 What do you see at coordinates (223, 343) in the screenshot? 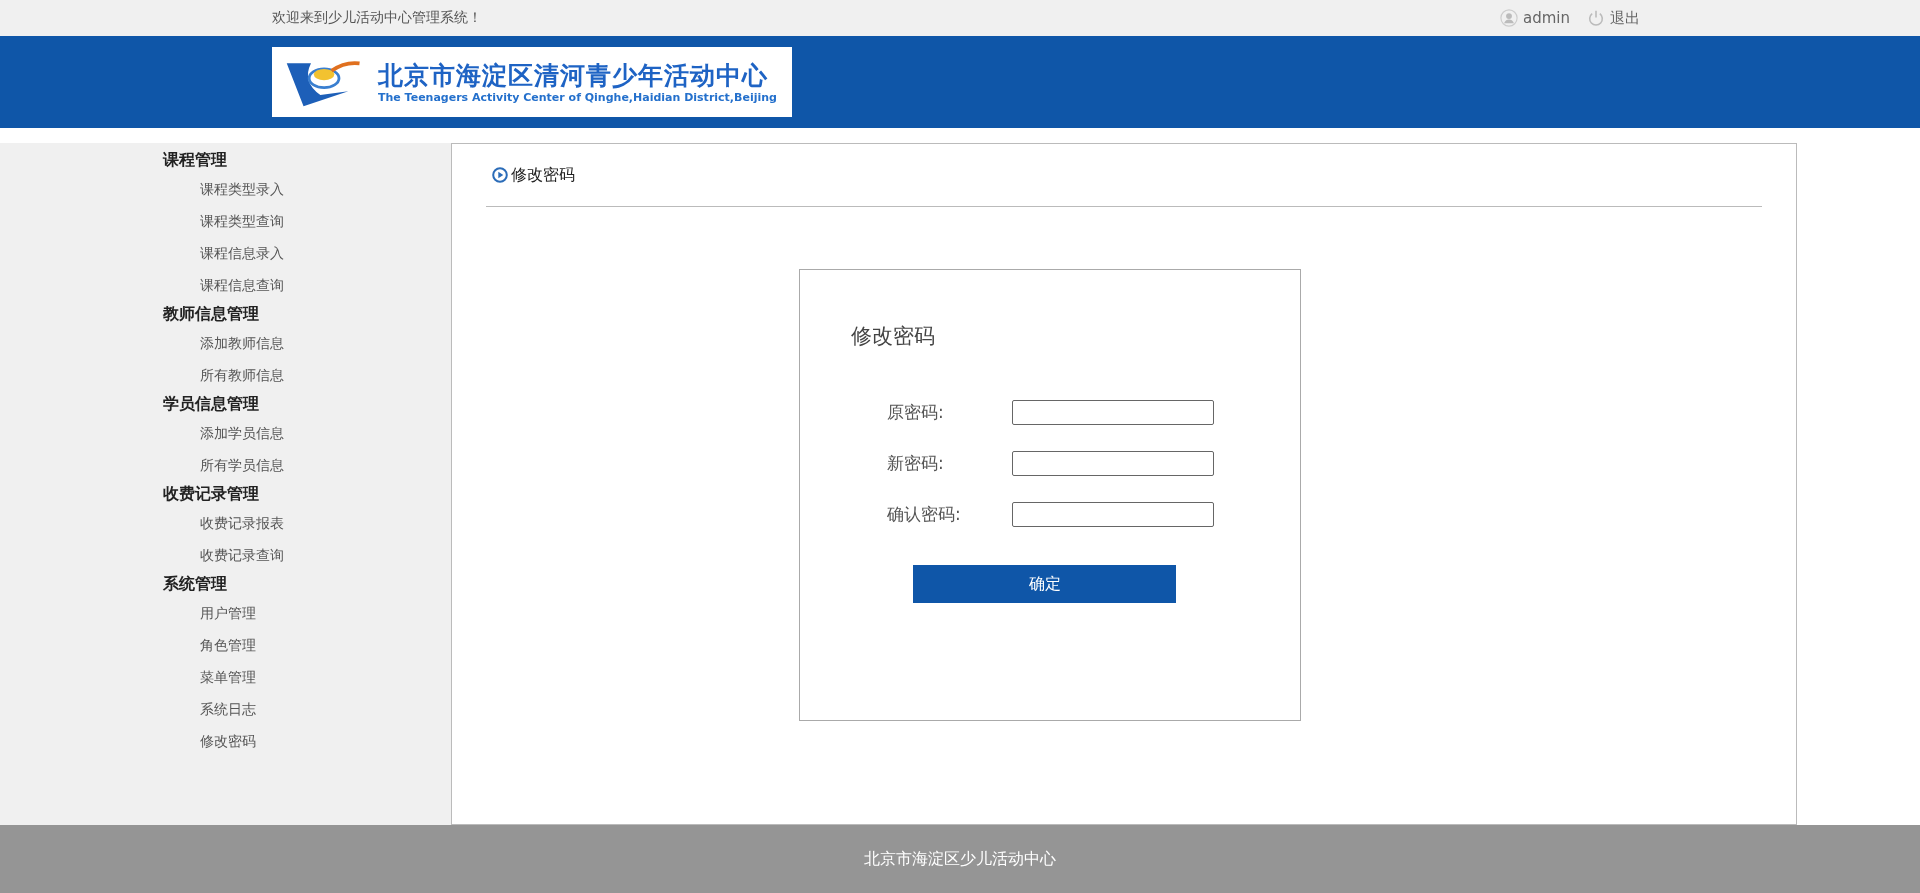
I see `sidebar-item: 添加教师信息` at bounding box center [223, 343].